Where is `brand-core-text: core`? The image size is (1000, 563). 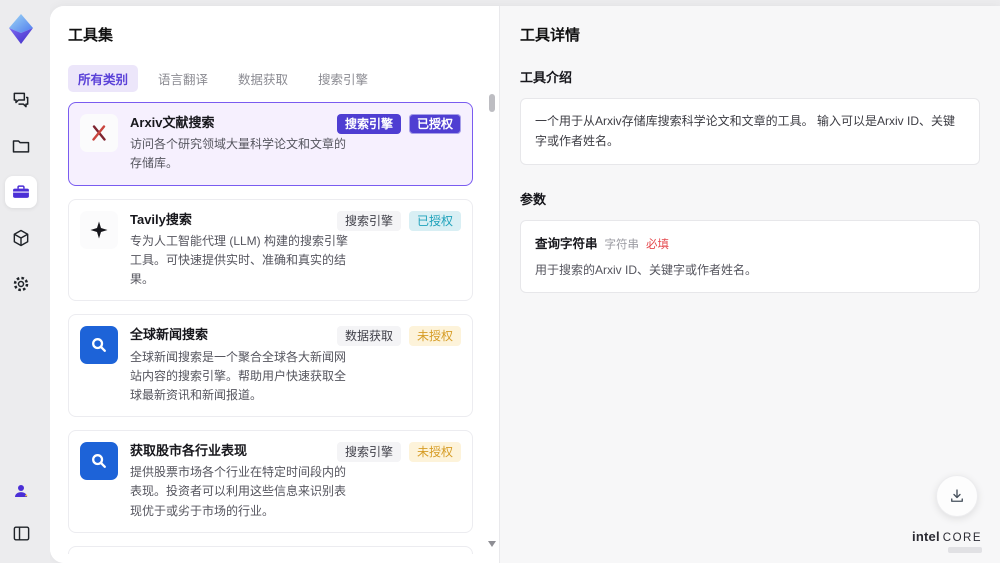 brand-core-text: core is located at coordinates (962, 538).